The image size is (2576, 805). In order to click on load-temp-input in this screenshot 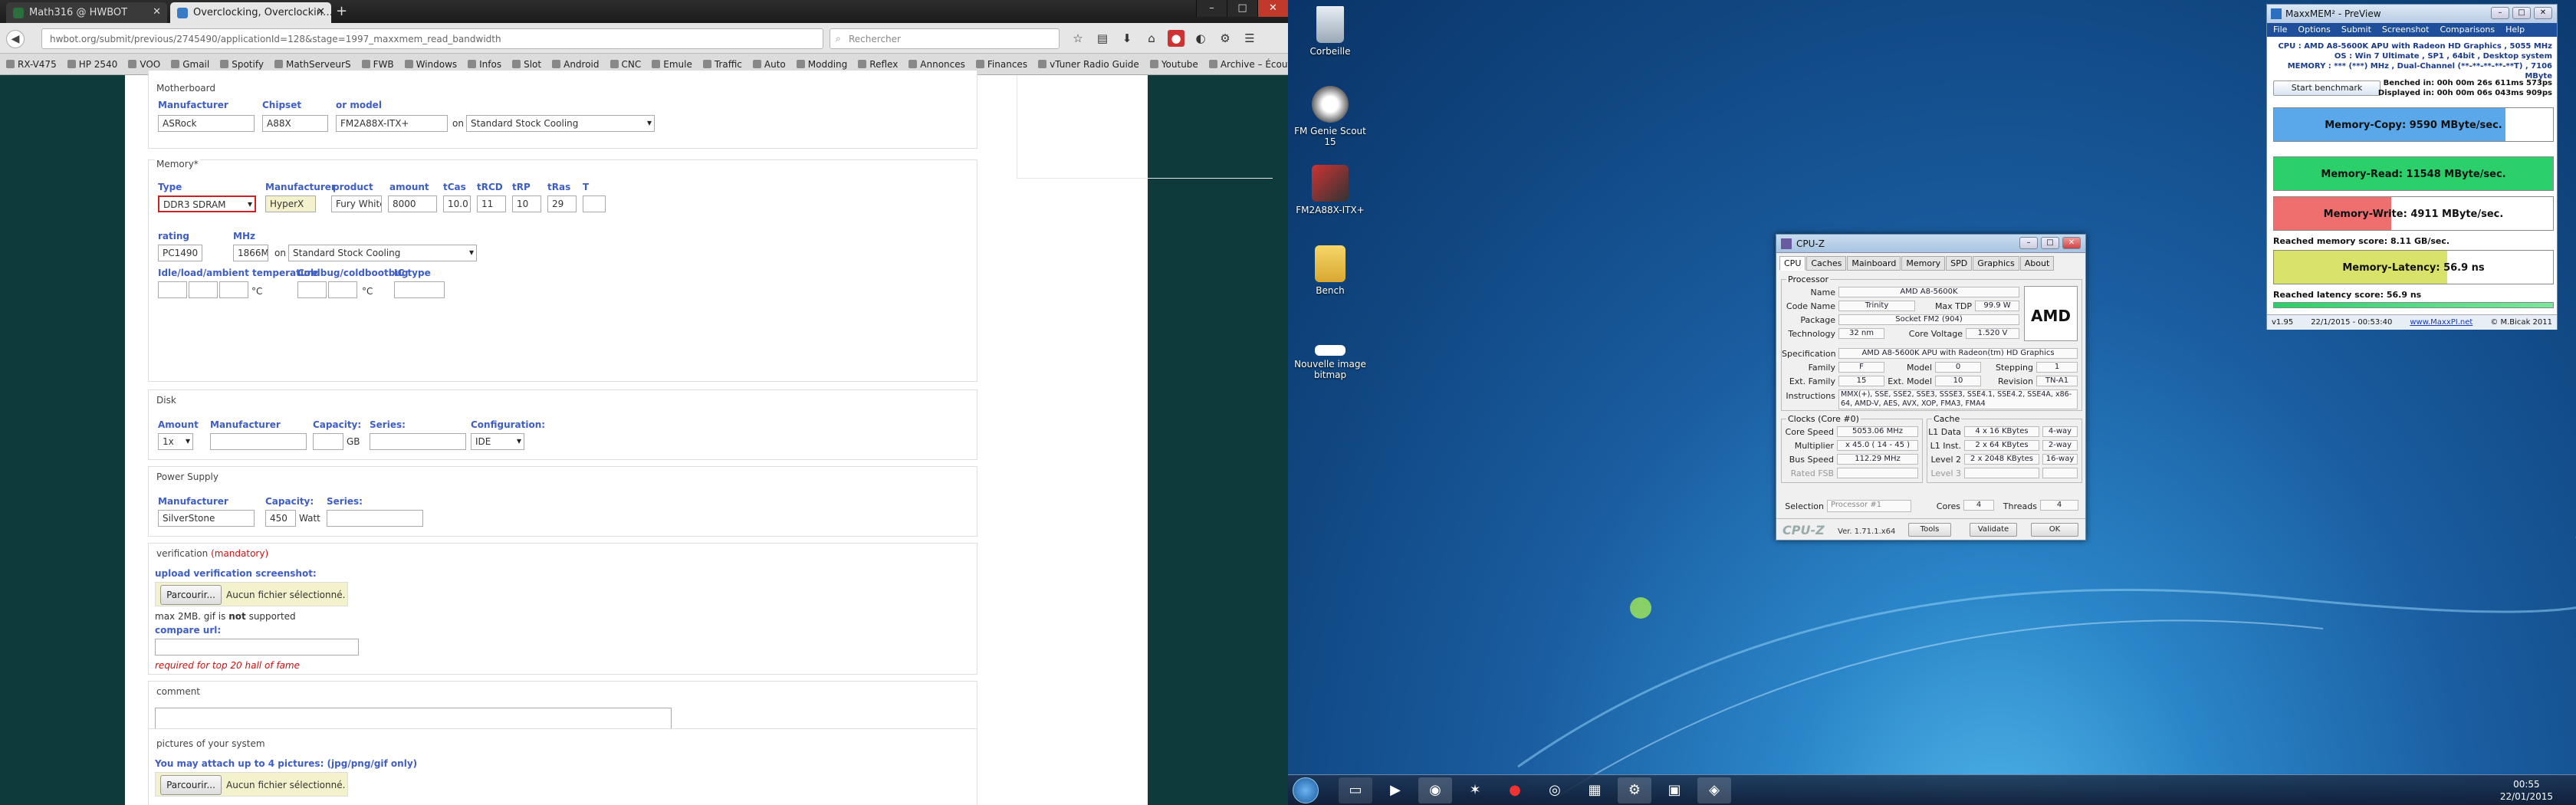, I will do `click(204, 290)`.